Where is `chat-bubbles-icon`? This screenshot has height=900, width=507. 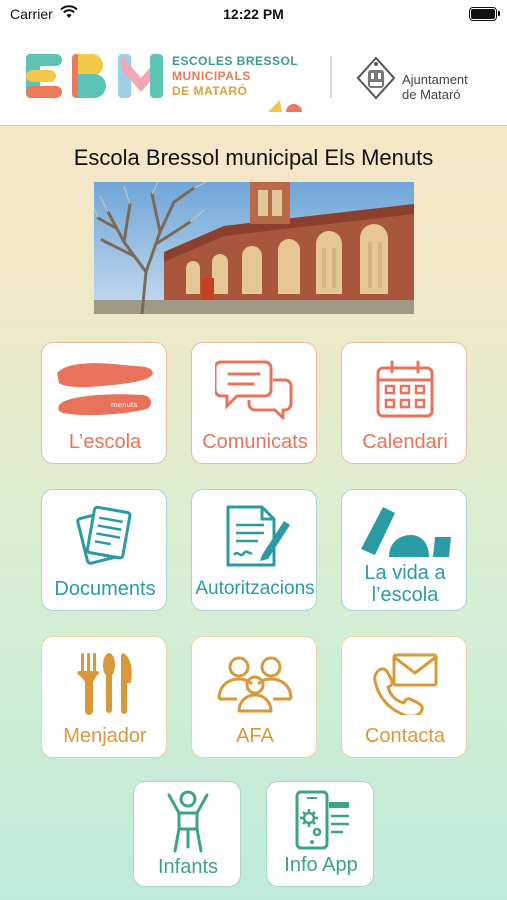 chat-bubbles-icon is located at coordinates (255, 389).